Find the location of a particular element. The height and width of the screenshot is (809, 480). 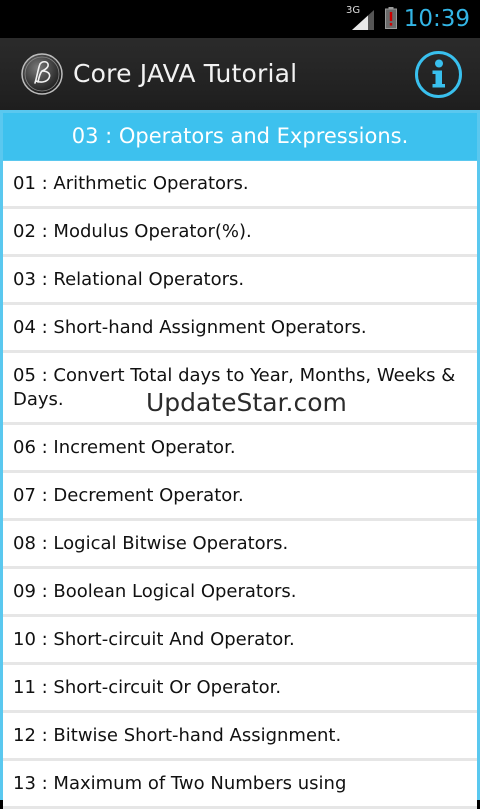

list-item: 07 : Decrement Operator. is located at coordinates (240, 497).